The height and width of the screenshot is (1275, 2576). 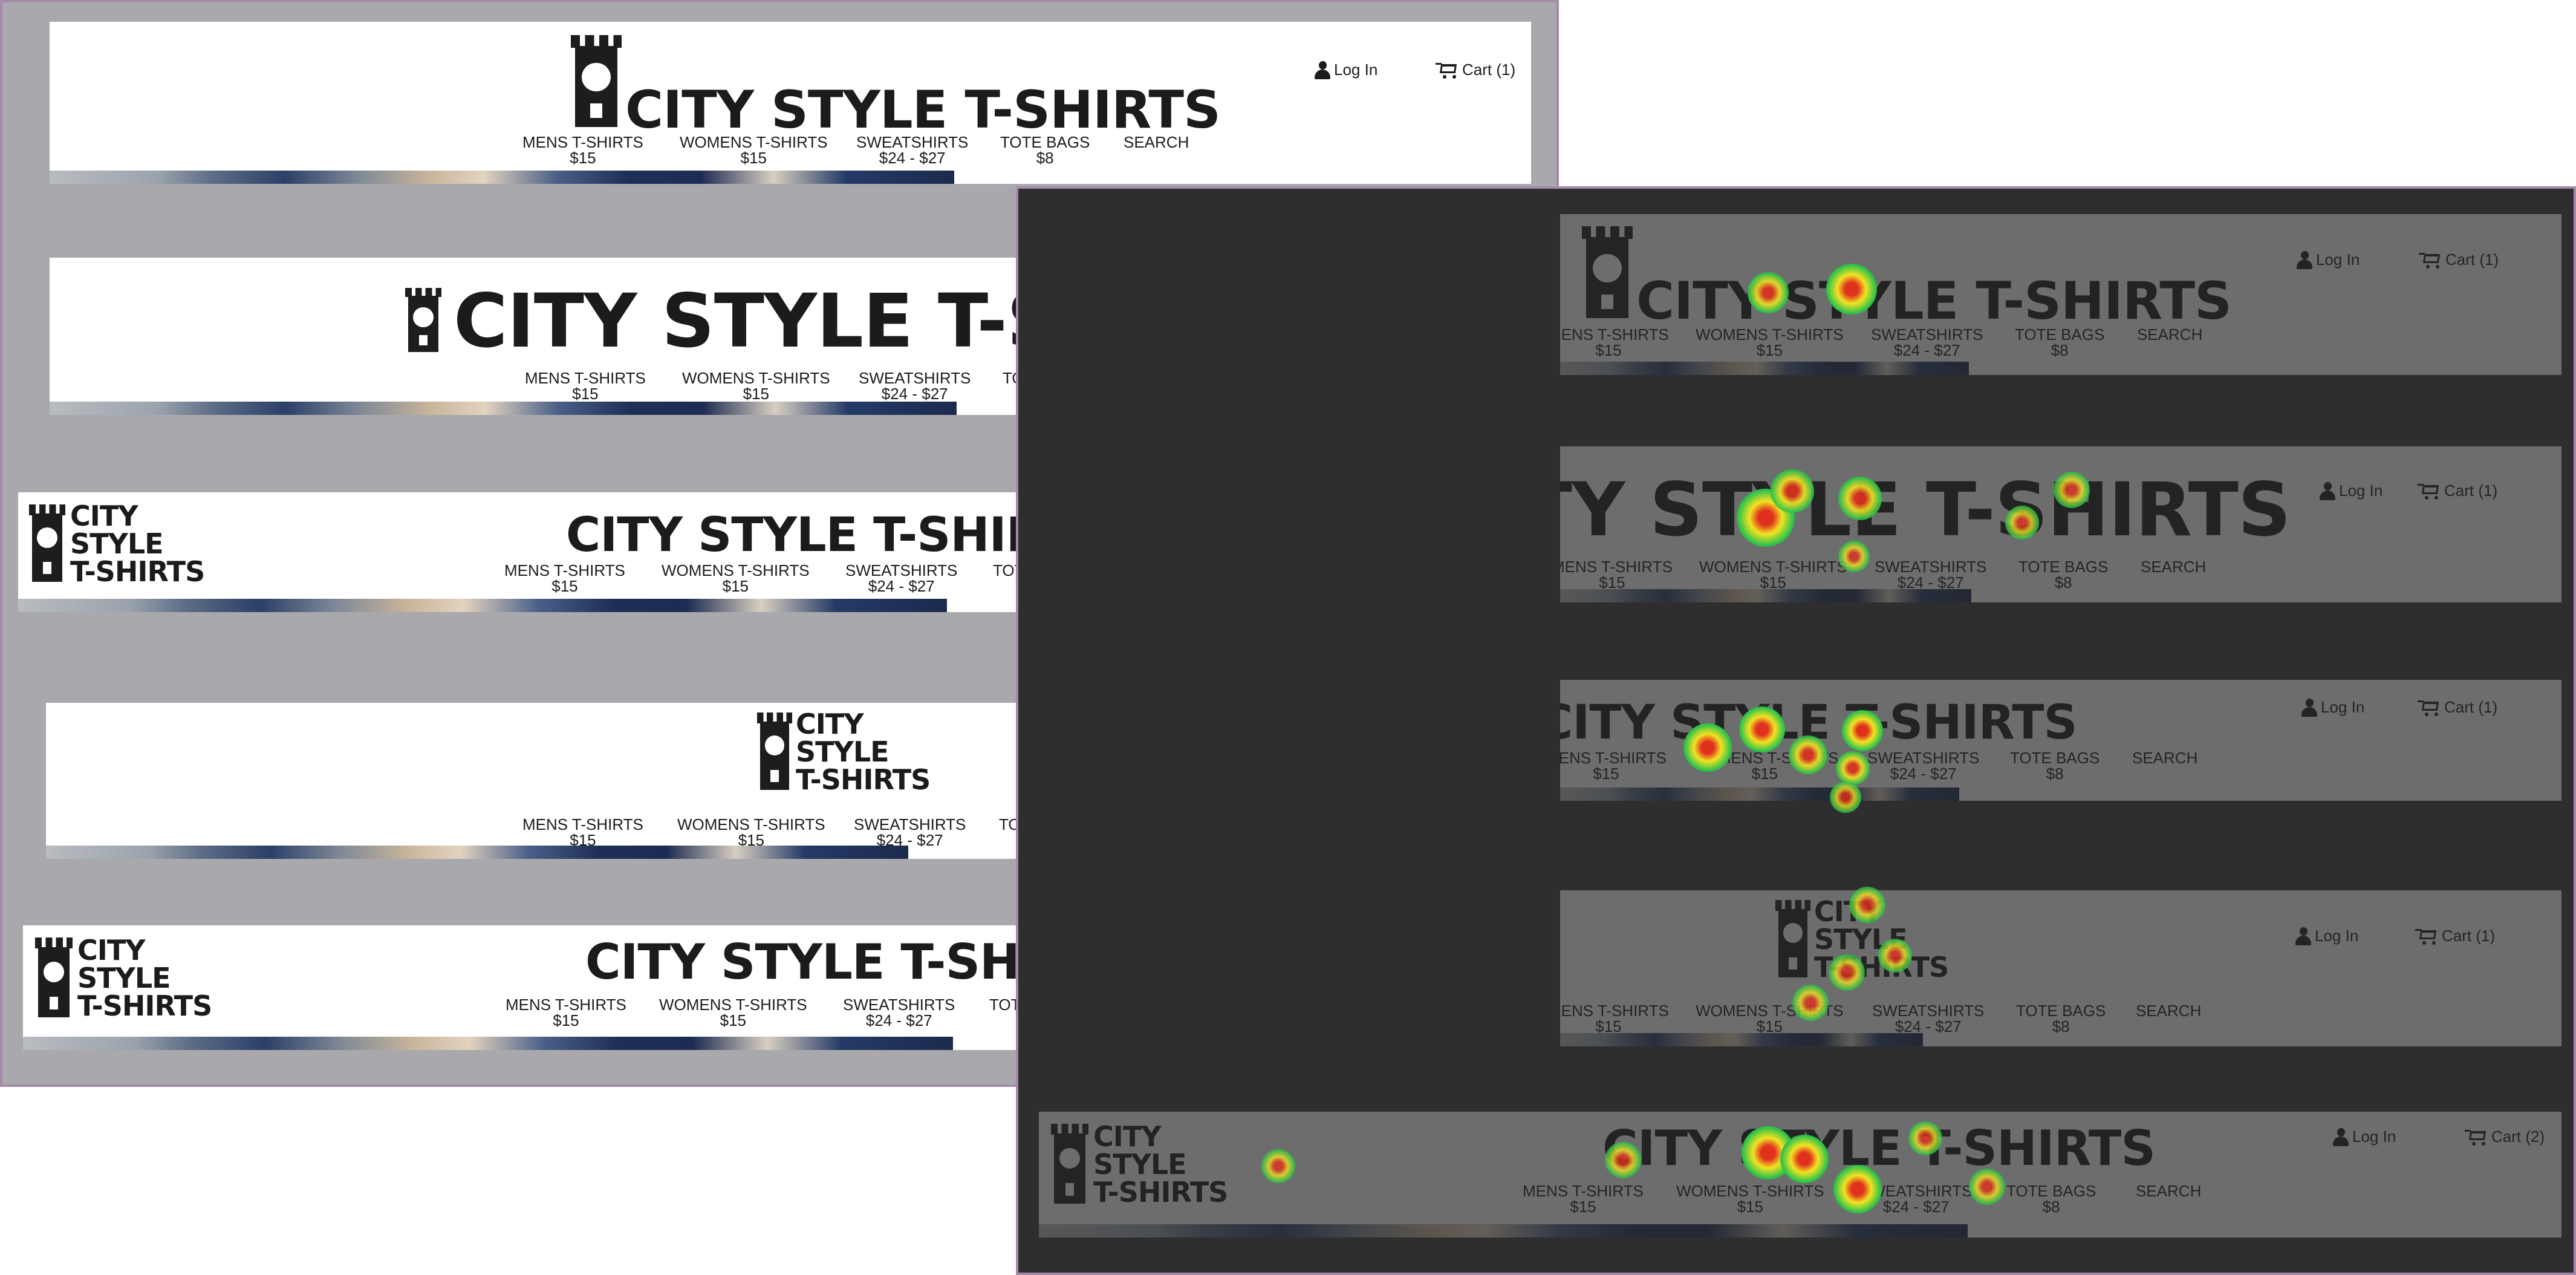 I want to click on nav-totebags: TOTE BAGS$8, so click(x=1045, y=150).